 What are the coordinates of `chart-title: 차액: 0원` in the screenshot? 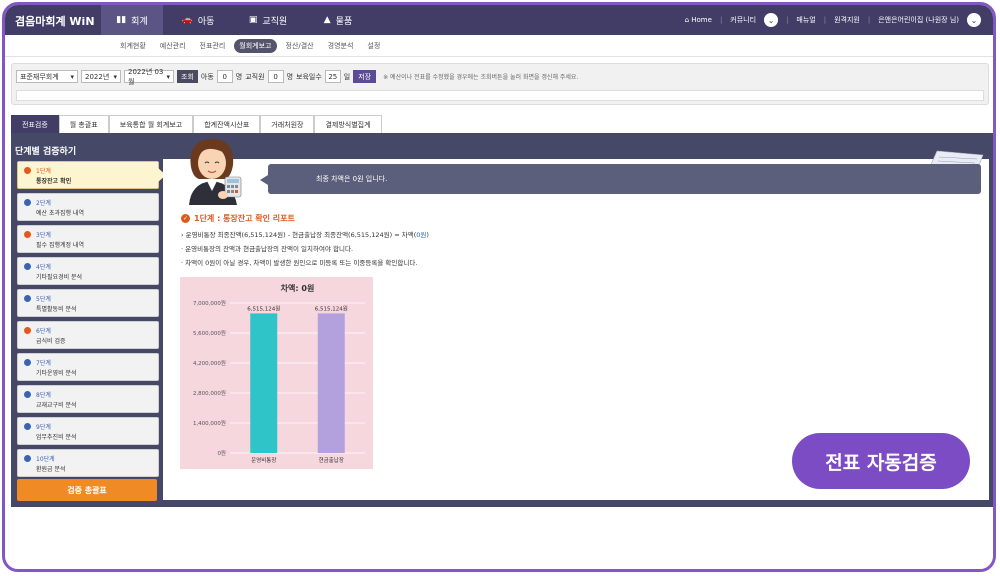 It's located at (298, 288).